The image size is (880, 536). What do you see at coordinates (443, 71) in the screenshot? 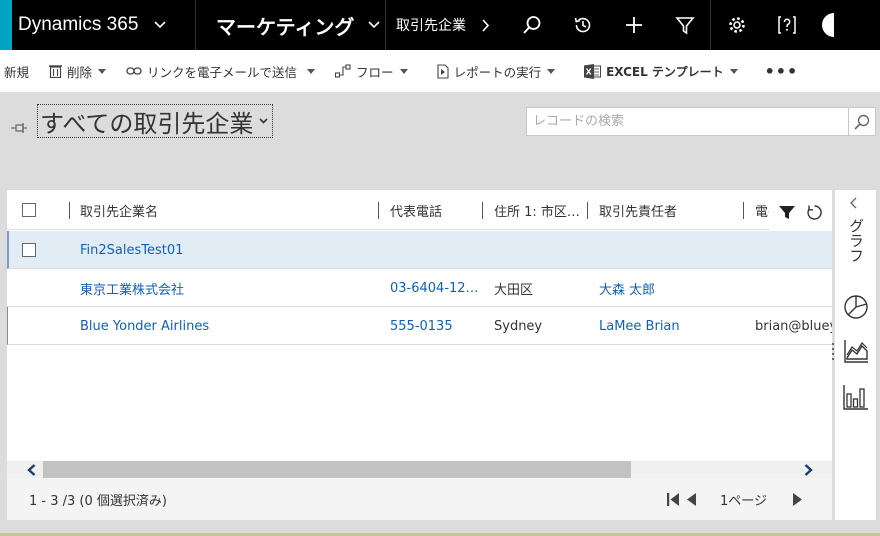
I see `report-icon` at bounding box center [443, 71].